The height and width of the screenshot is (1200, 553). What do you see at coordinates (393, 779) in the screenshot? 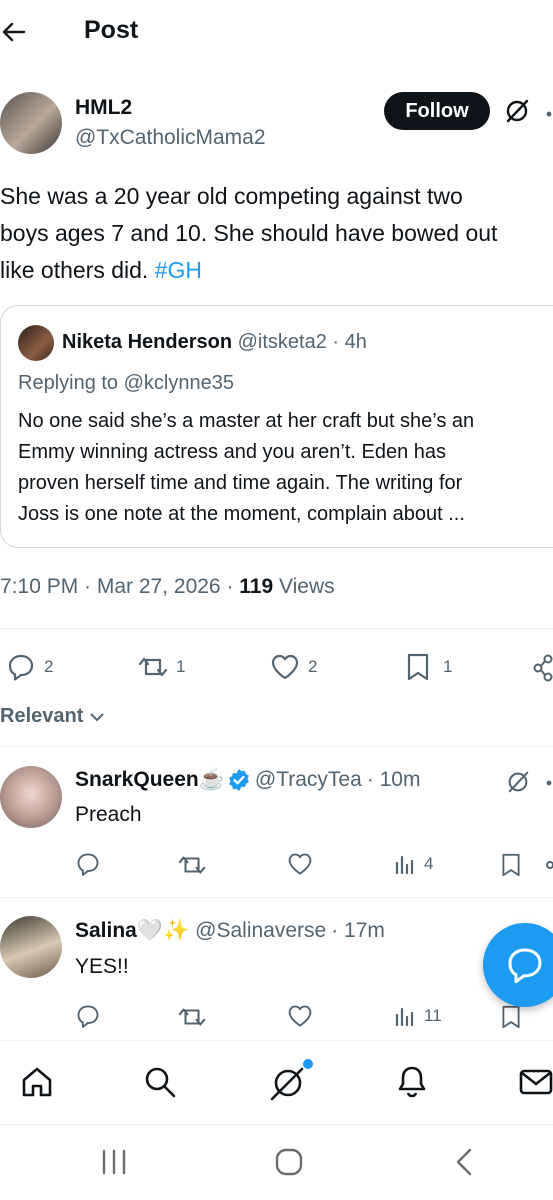
I see `reply-time: · 10m` at bounding box center [393, 779].